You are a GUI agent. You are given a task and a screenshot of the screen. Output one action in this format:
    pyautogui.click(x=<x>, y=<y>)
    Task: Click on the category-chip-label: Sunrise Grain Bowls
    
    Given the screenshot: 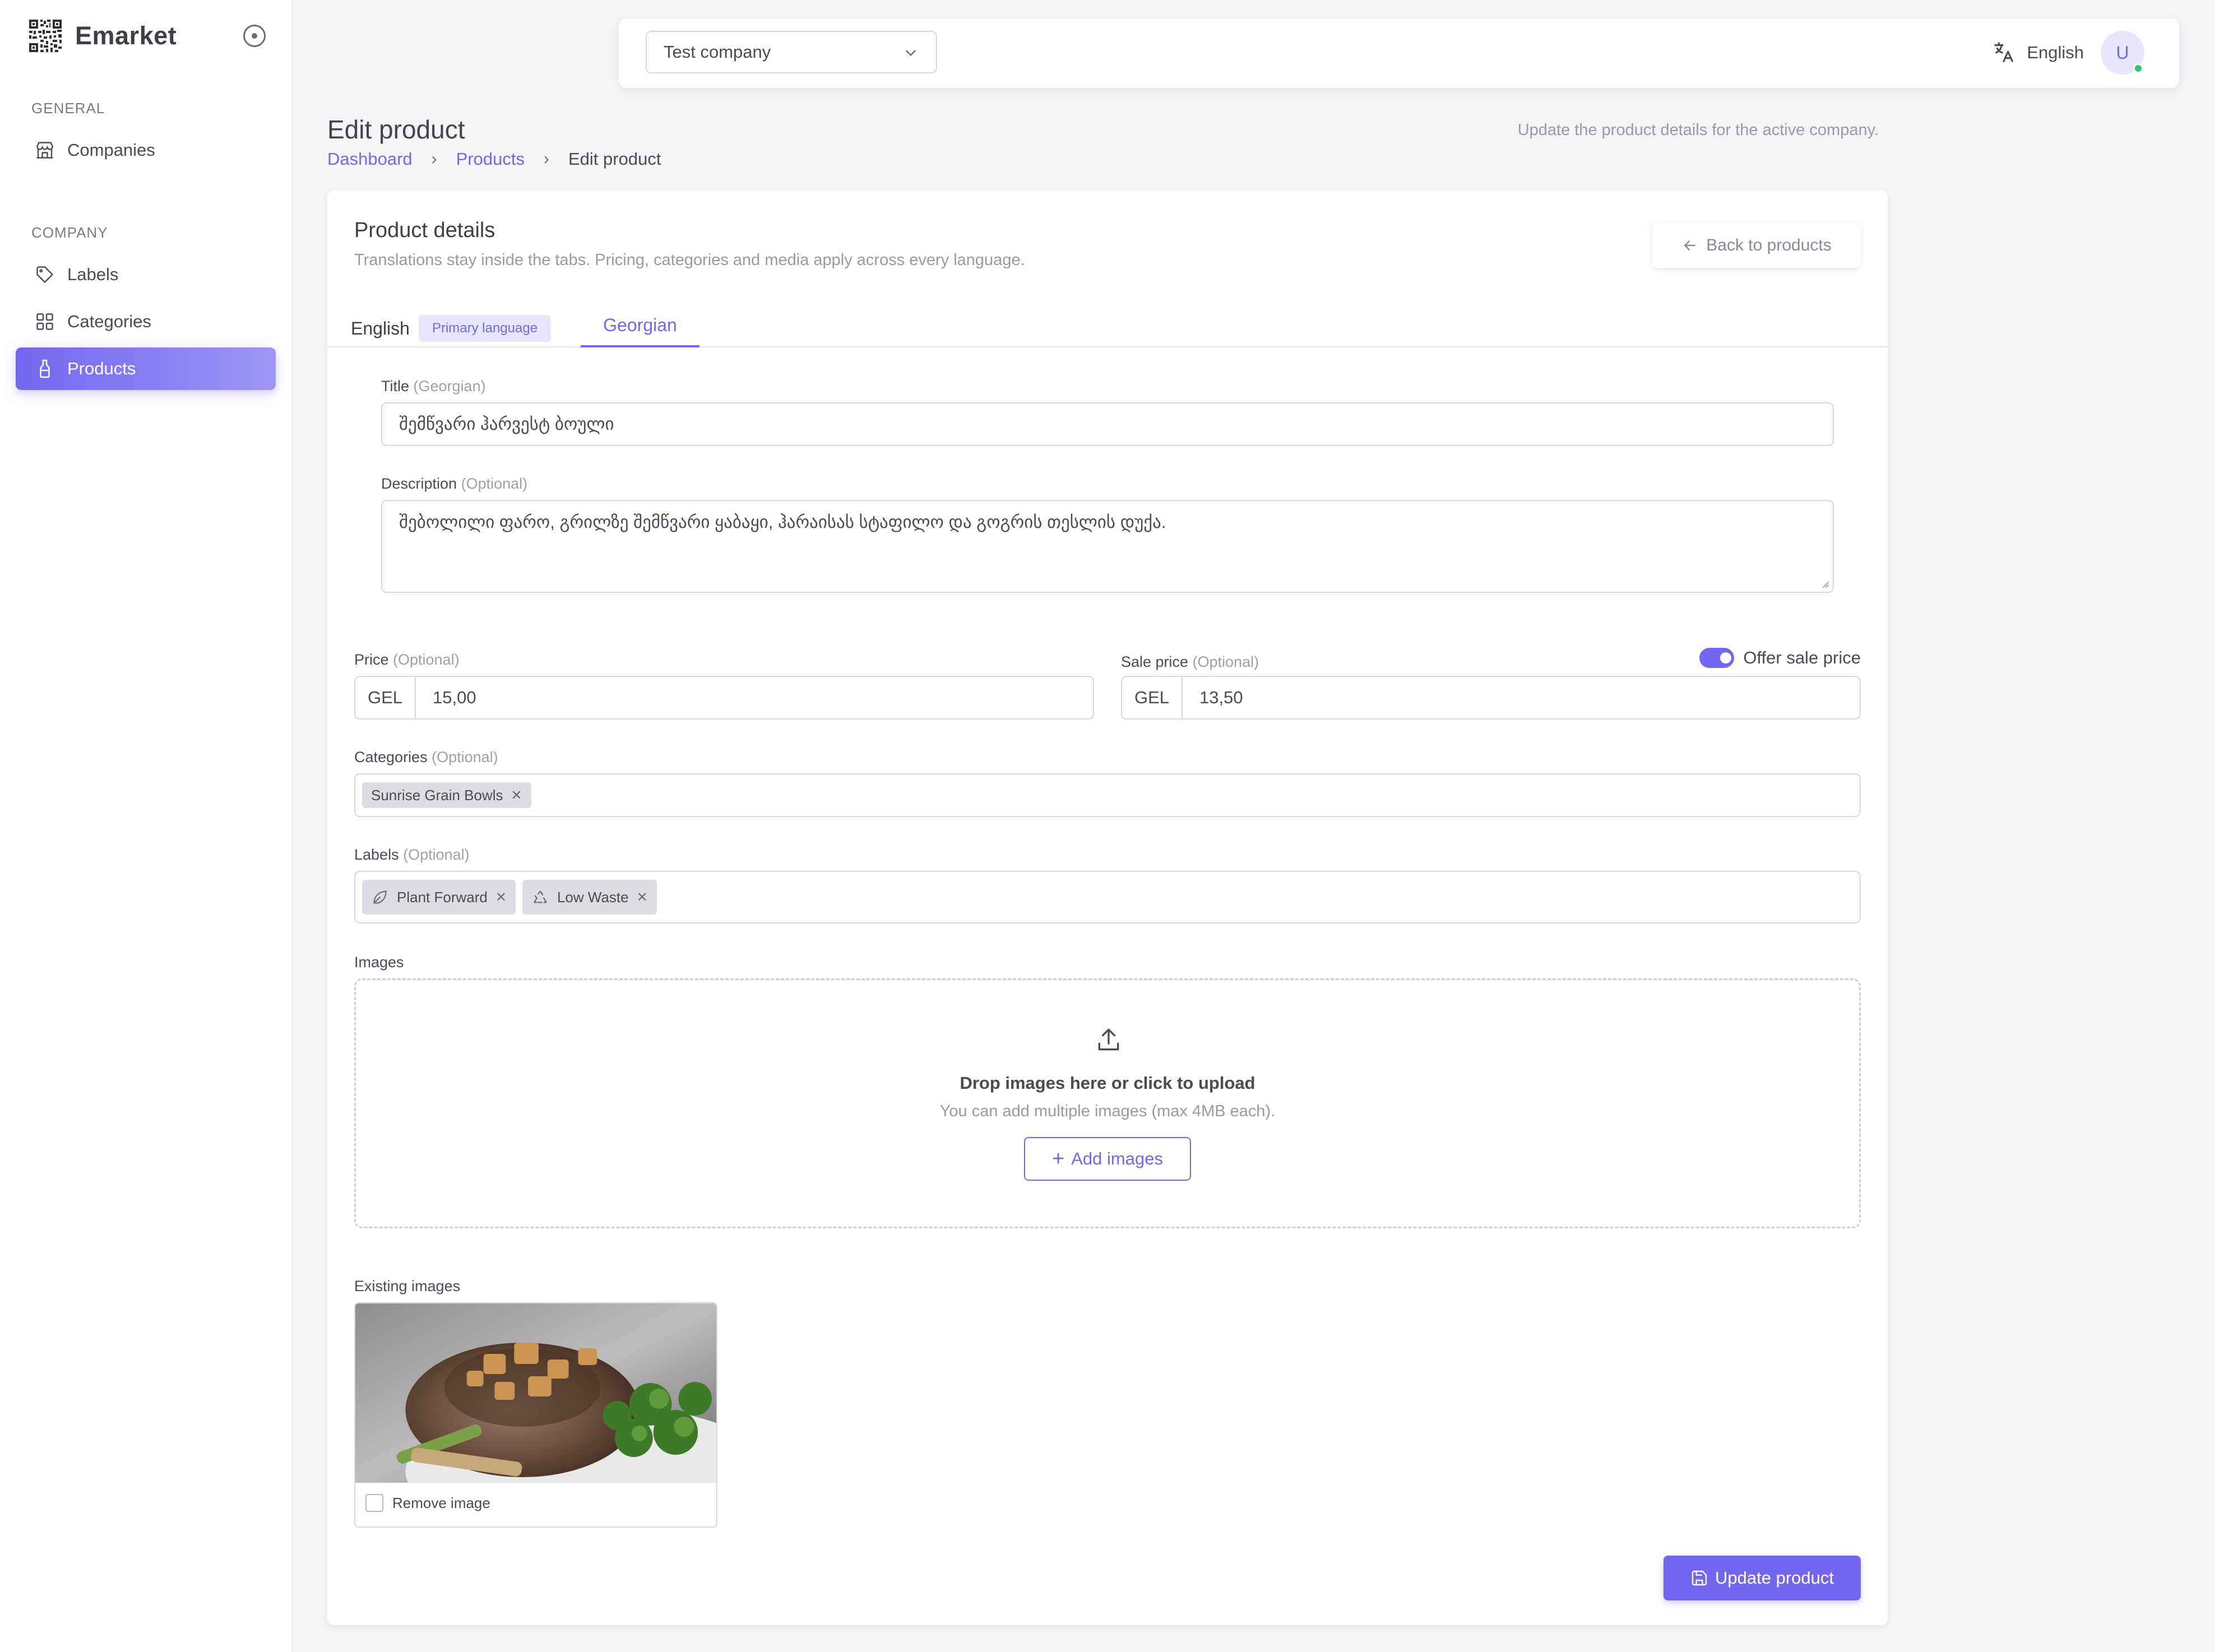 What is the action you would take?
    pyautogui.click(x=437, y=795)
    